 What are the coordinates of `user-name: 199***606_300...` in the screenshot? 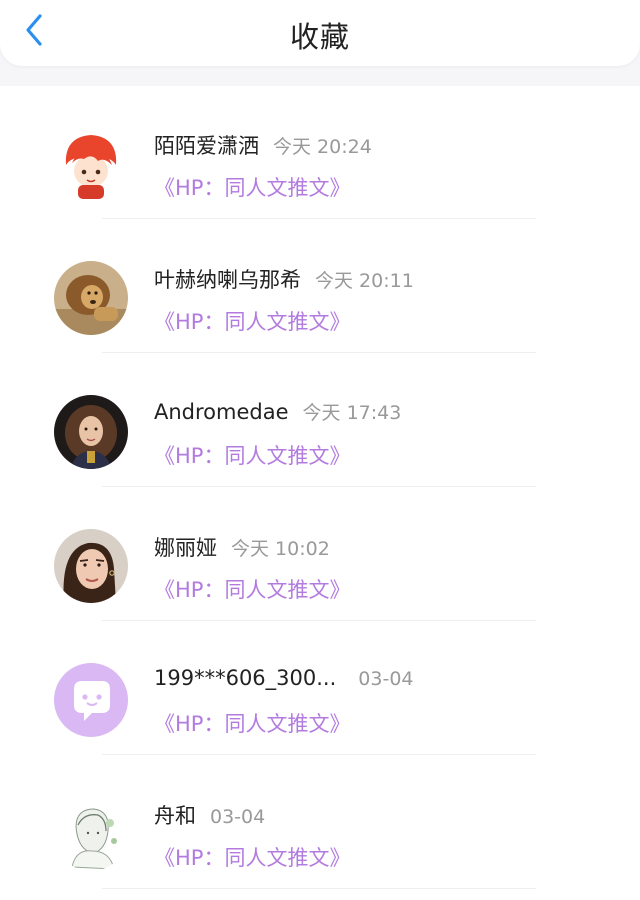 It's located at (245, 678).